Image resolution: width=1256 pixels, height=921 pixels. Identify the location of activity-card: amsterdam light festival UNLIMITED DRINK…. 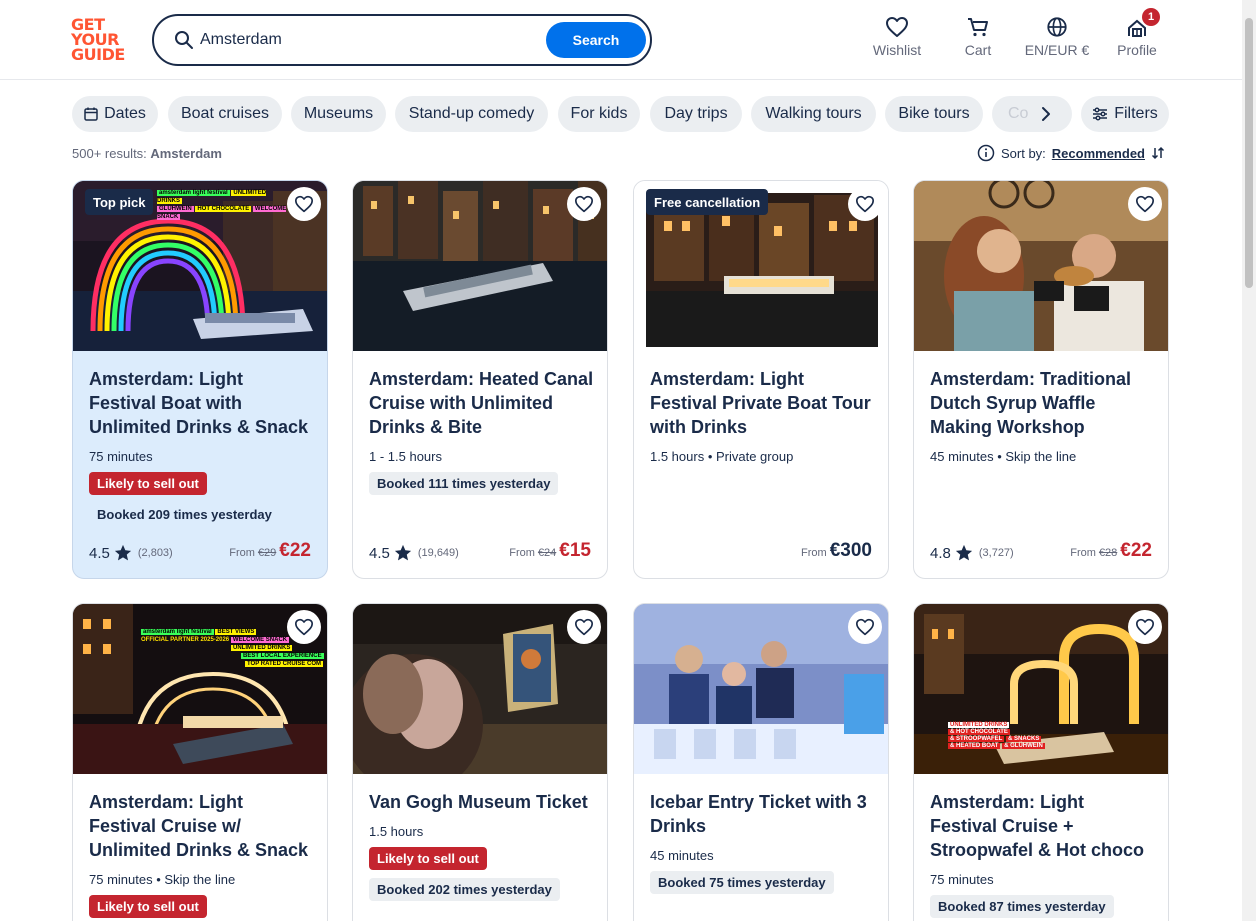
(200, 379).